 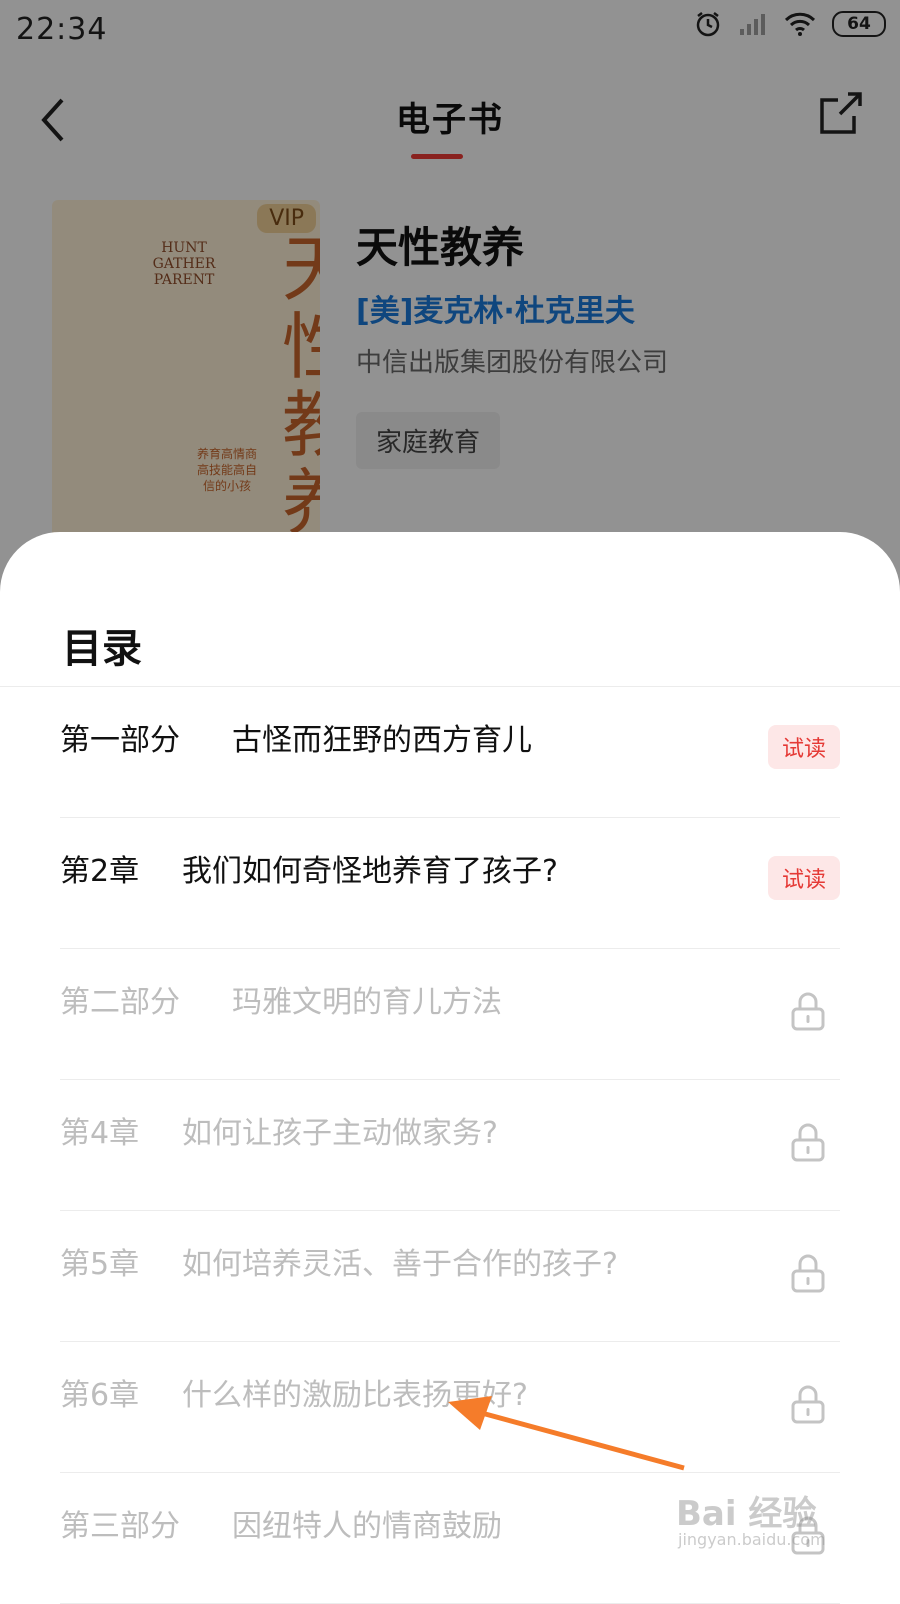 I want to click on toc-title: 目录, so click(x=102, y=649).